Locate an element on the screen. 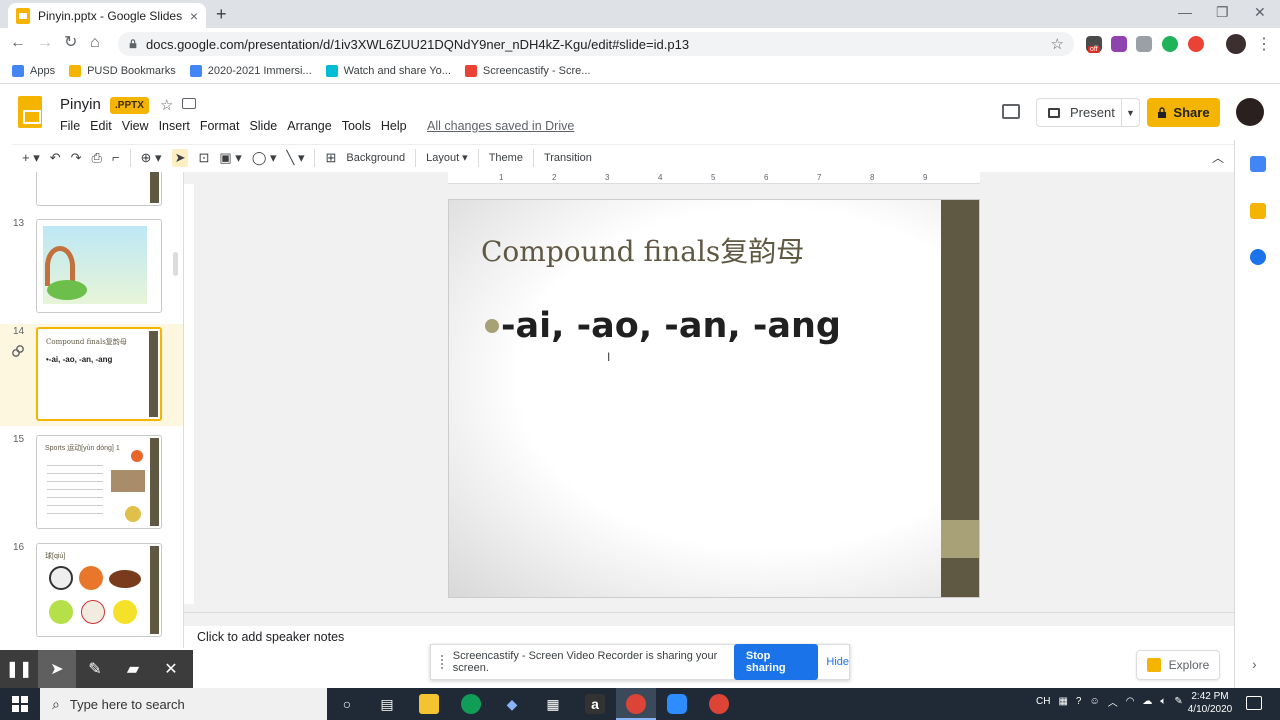 Image resolution: width=1280 pixels, height=720 pixels. wifi-icon: ◠ is located at coordinates (1130, 701).